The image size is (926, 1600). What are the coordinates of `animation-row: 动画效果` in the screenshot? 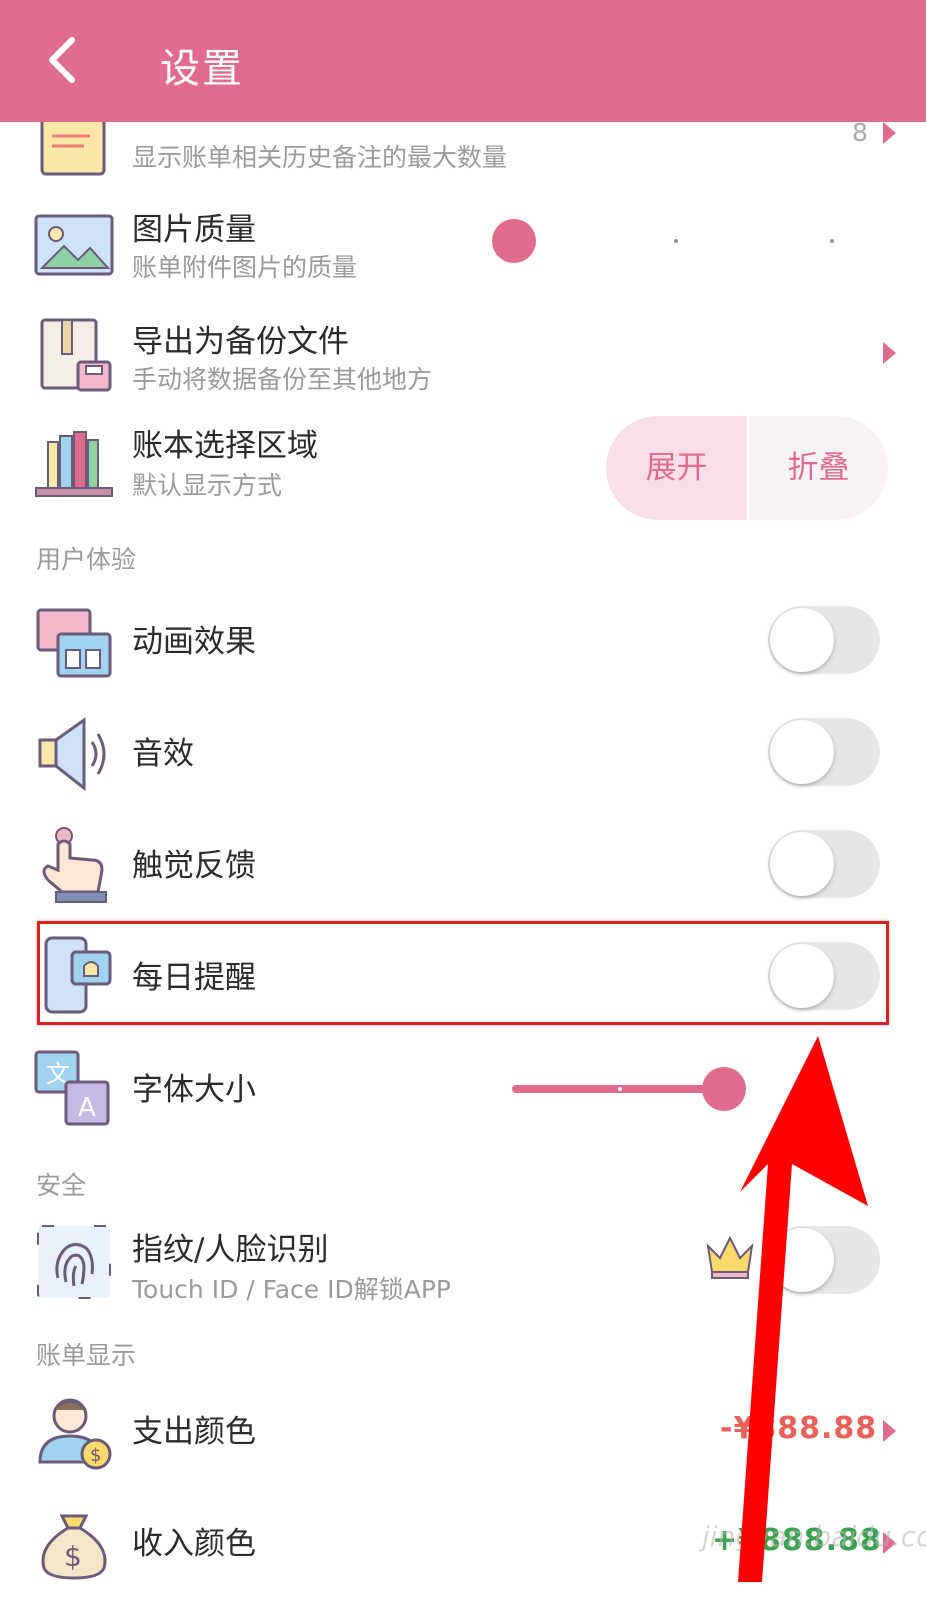 It's located at (463, 646).